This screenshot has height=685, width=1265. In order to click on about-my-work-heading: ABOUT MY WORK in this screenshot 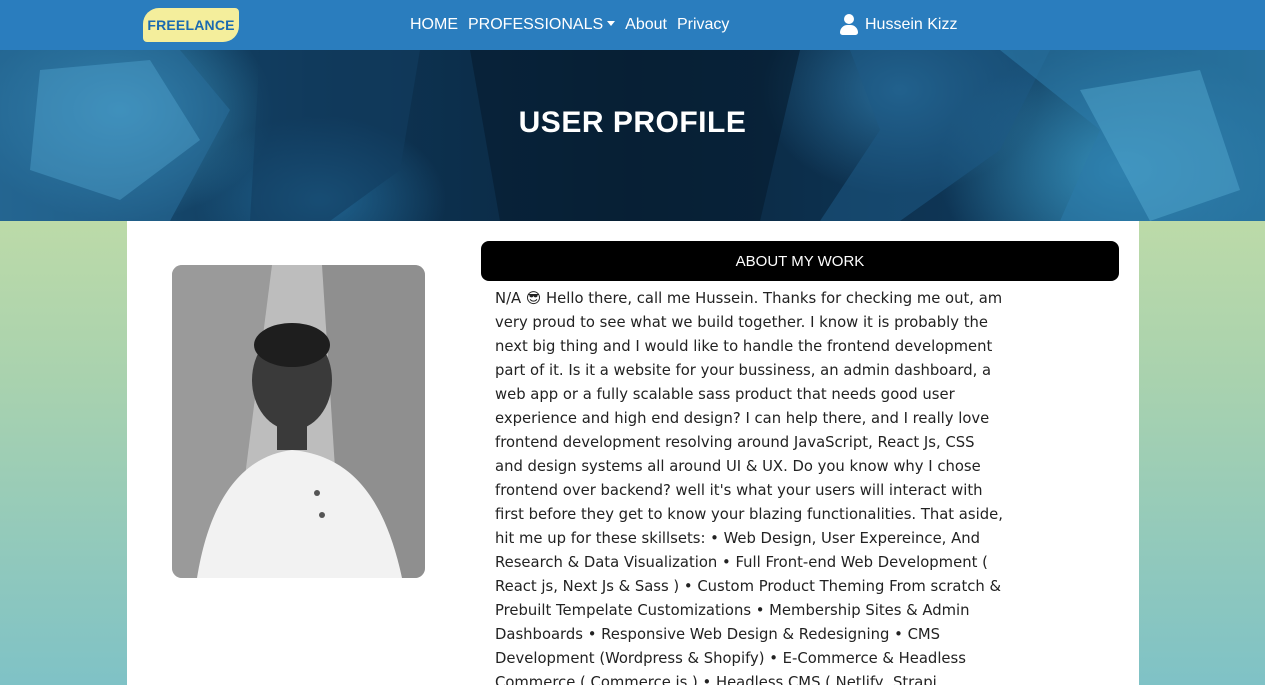, I will do `click(800, 261)`.